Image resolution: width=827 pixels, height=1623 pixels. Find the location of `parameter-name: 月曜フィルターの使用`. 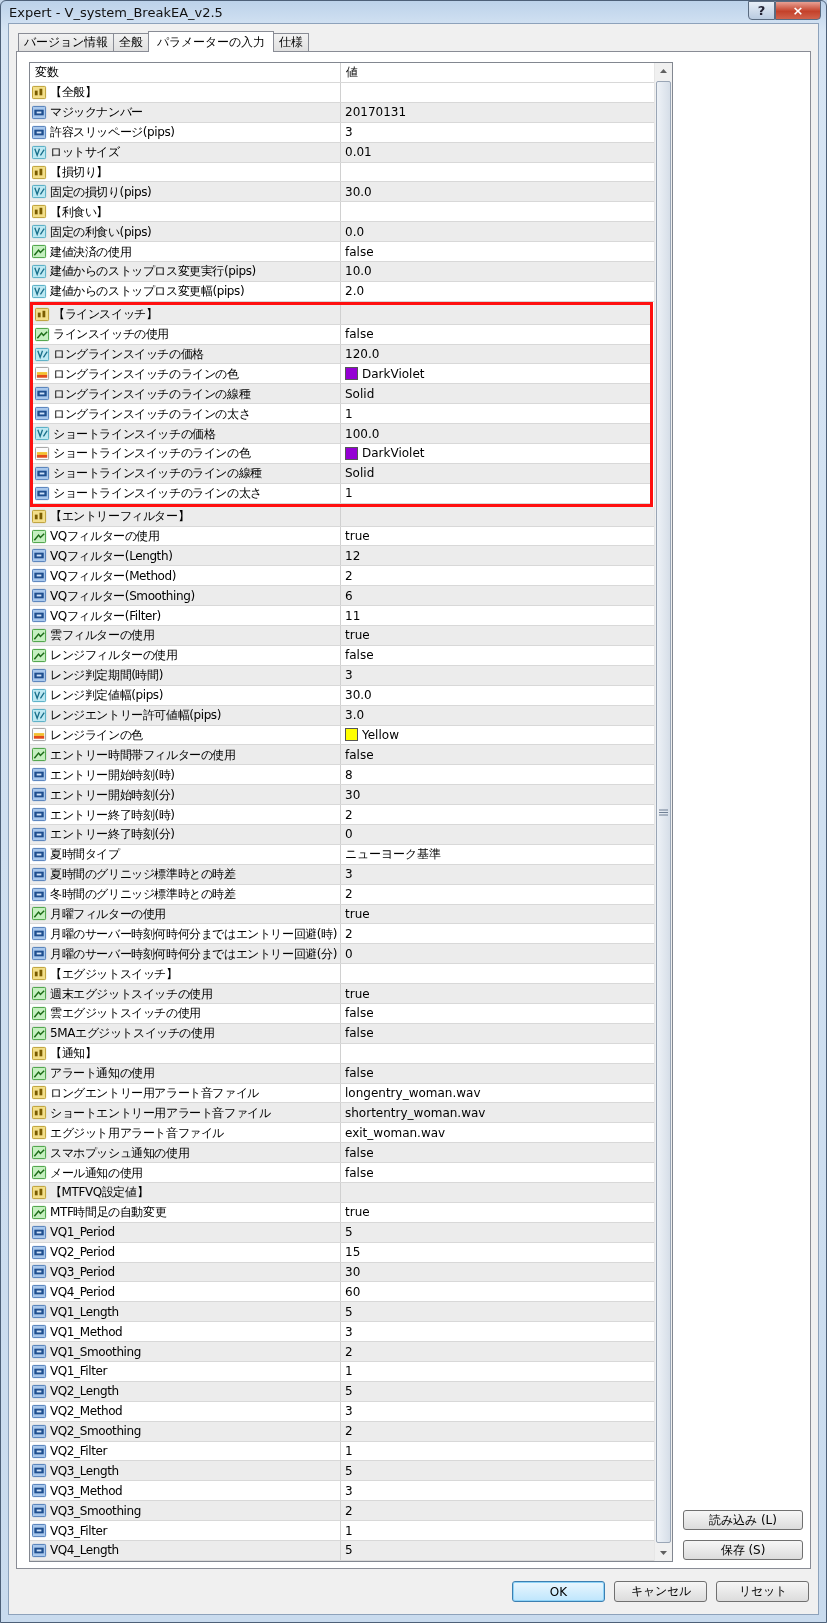

parameter-name: 月曜フィルターの使用 is located at coordinates (108, 913).